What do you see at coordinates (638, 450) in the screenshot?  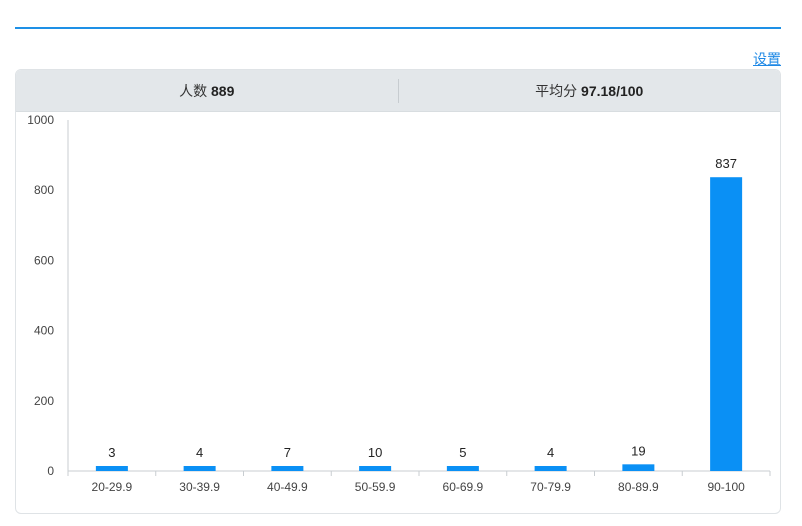 I see `data-label-80-89.9: 19` at bounding box center [638, 450].